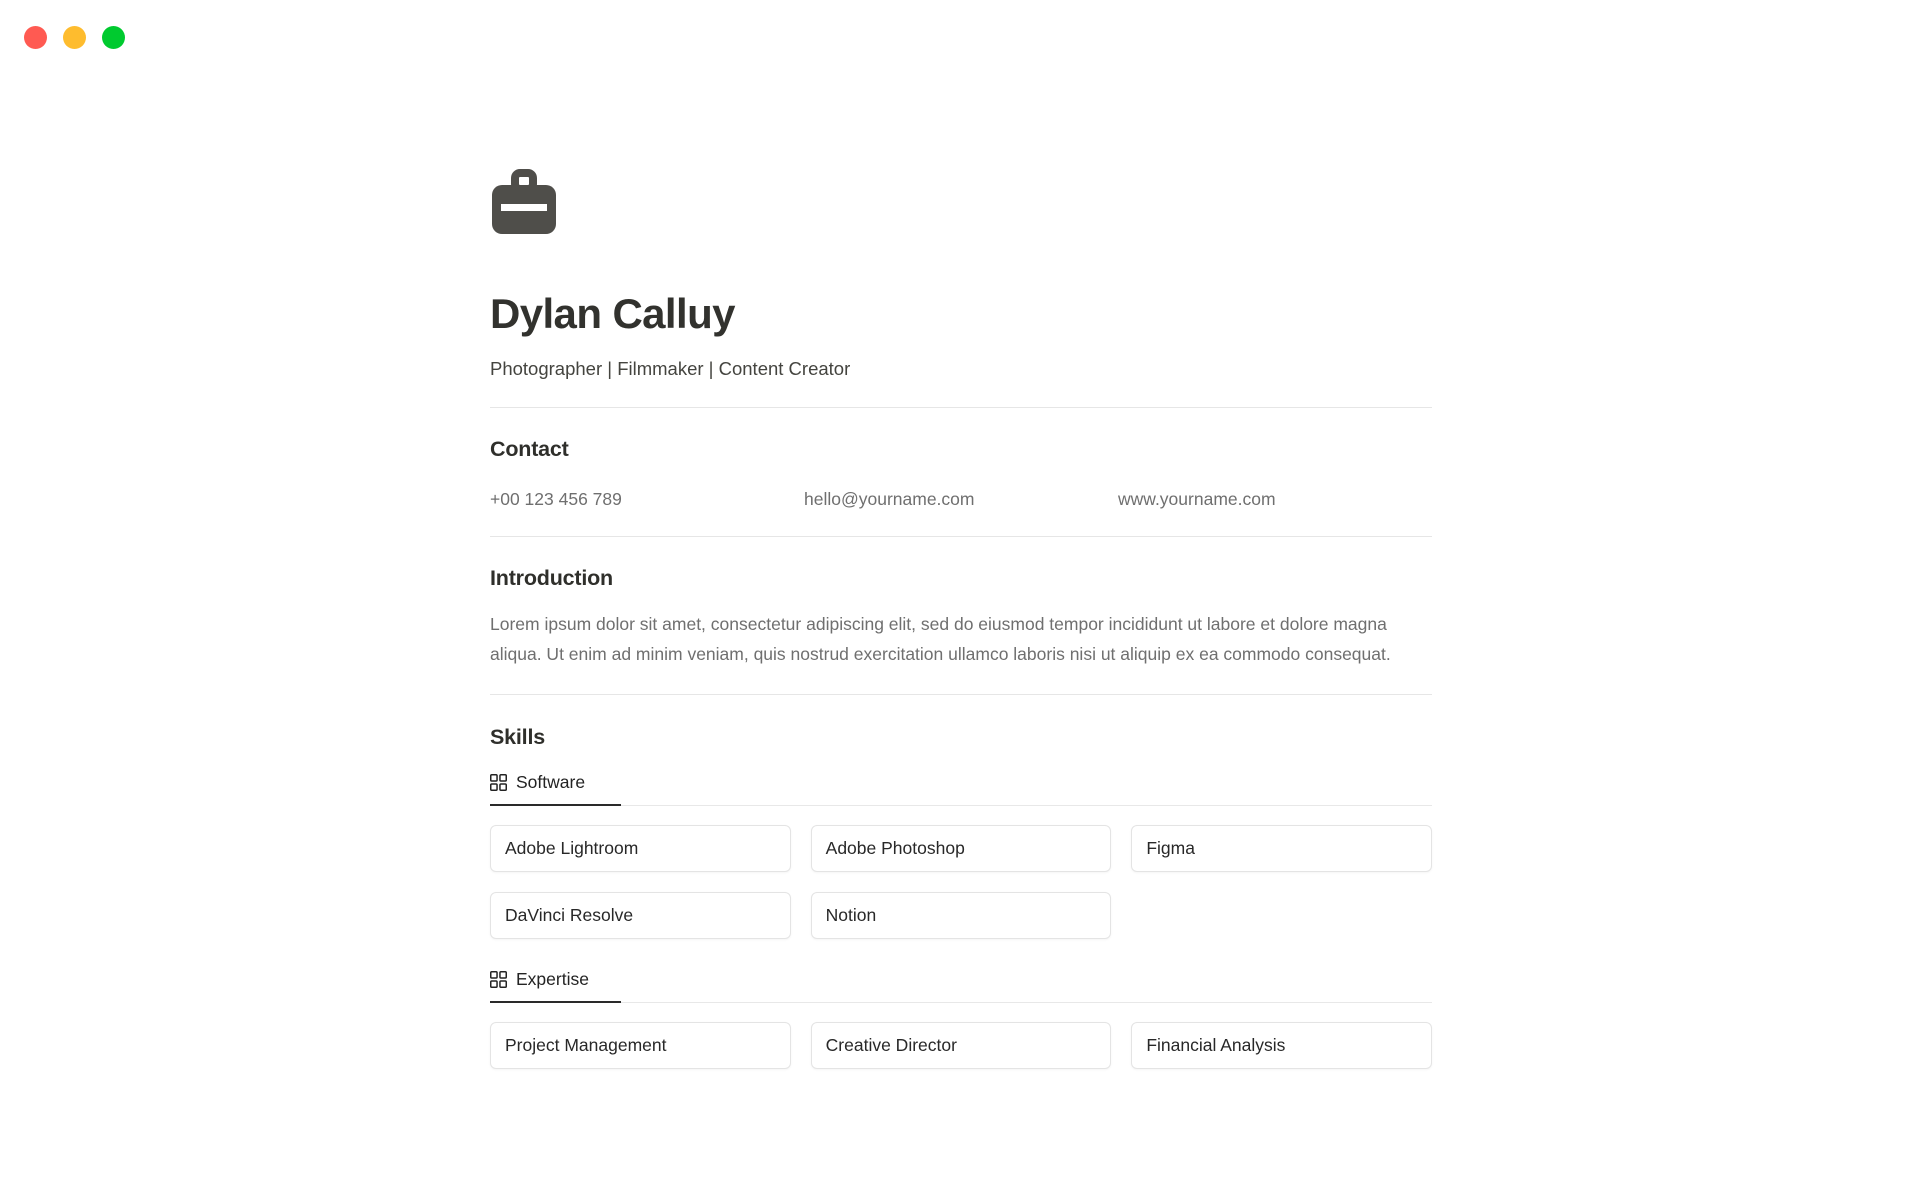 Image resolution: width=1920 pixels, height=1200 pixels. I want to click on skill-card: Financial Analysis, so click(1281, 1046).